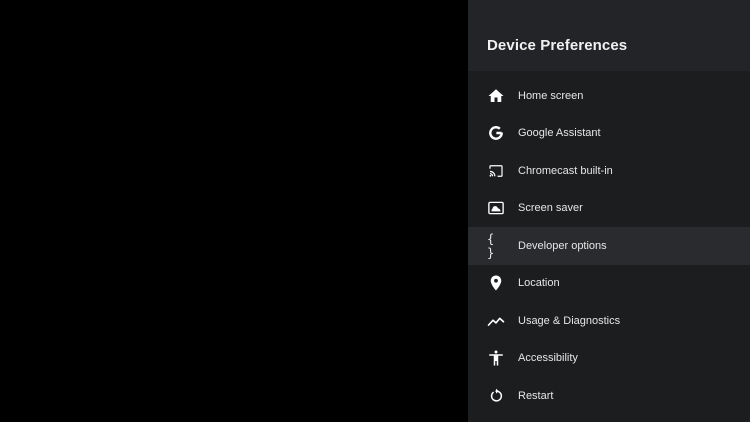  Describe the element at coordinates (551, 95) in the screenshot. I see `menu-item-label: Home screen` at that location.